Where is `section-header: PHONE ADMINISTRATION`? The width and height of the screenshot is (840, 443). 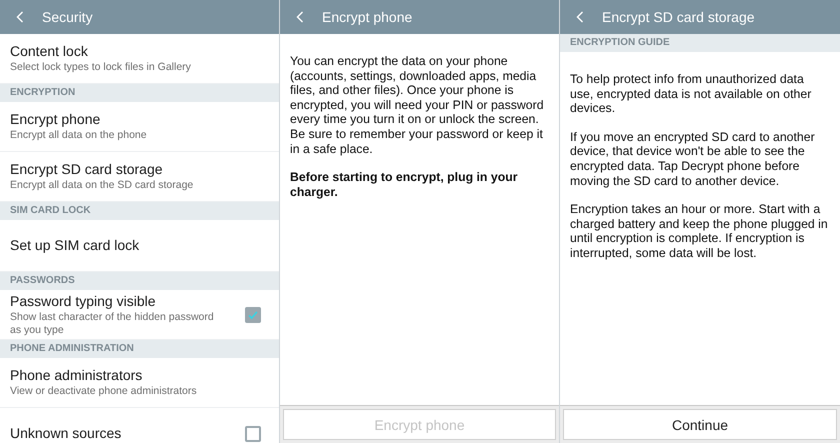
section-header: PHONE ADMINISTRATION is located at coordinates (139, 349).